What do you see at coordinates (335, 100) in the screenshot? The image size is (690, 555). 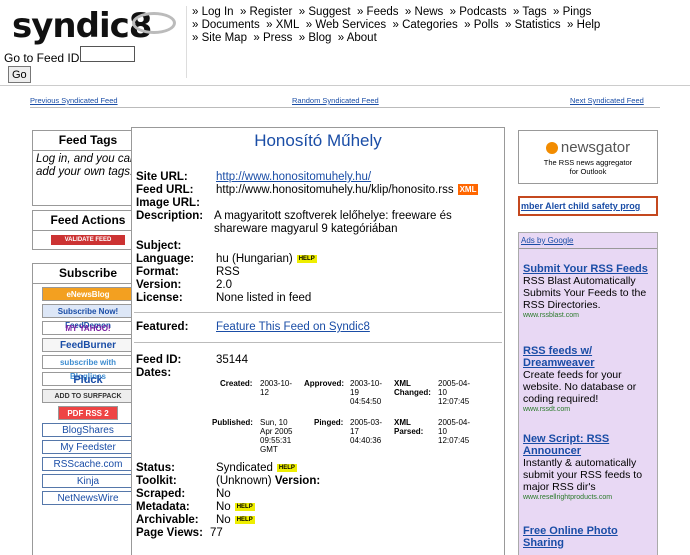 I see `random-feed-link: Random Syndicated Feed` at bounding box center [335, 100].